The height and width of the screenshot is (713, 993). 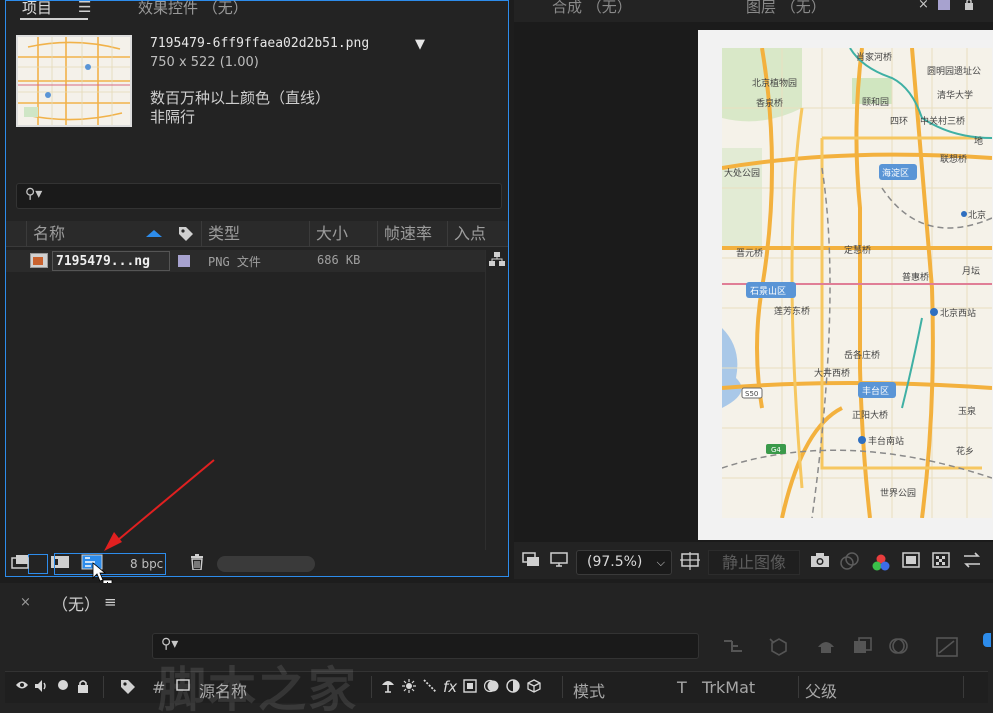 I want to click on svg-text: 大处公园, so click(x=742, y=173).